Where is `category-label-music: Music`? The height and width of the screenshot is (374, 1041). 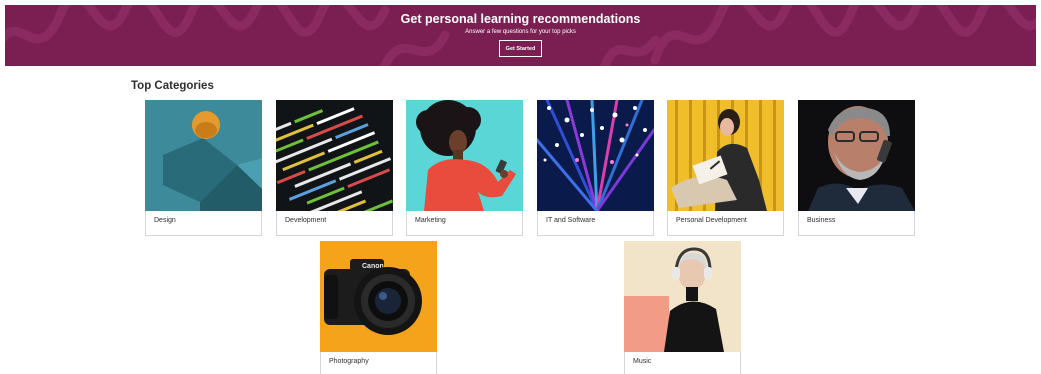 category-label-music: Music is located at coordinates (642, 361).